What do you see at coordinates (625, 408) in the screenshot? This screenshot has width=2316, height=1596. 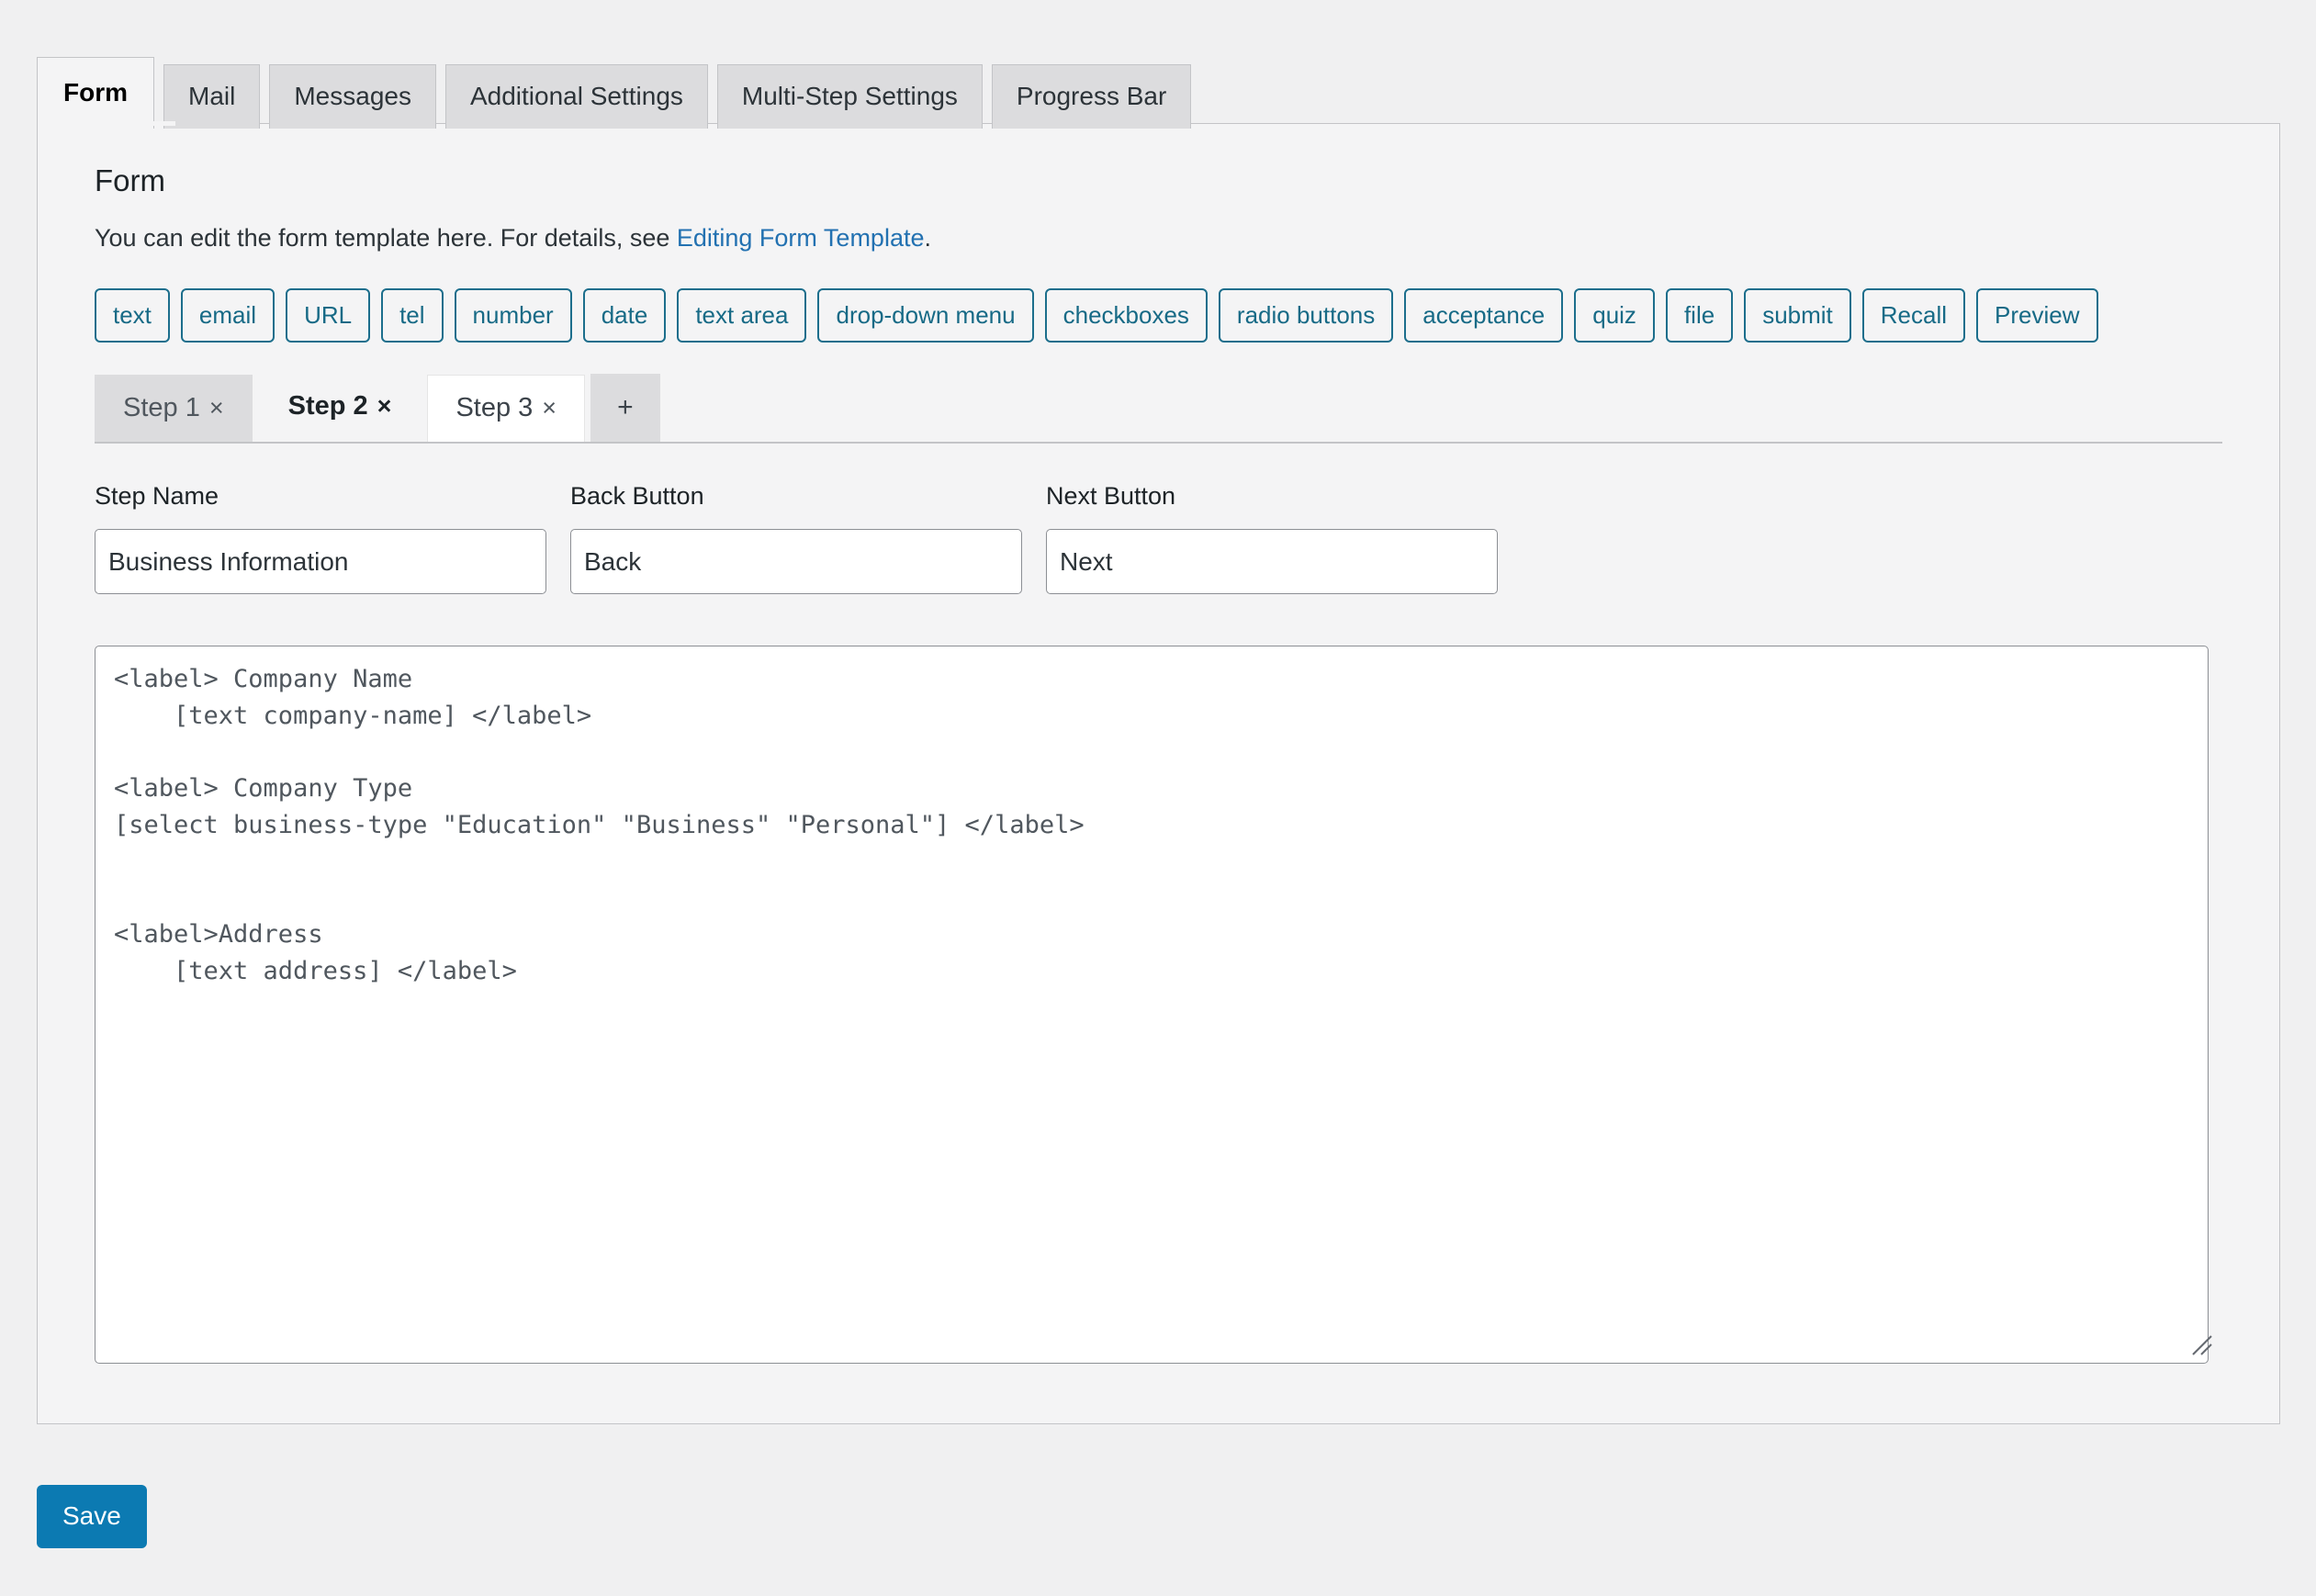 I see `add-step-button: +` at bounding box center [625, 408].